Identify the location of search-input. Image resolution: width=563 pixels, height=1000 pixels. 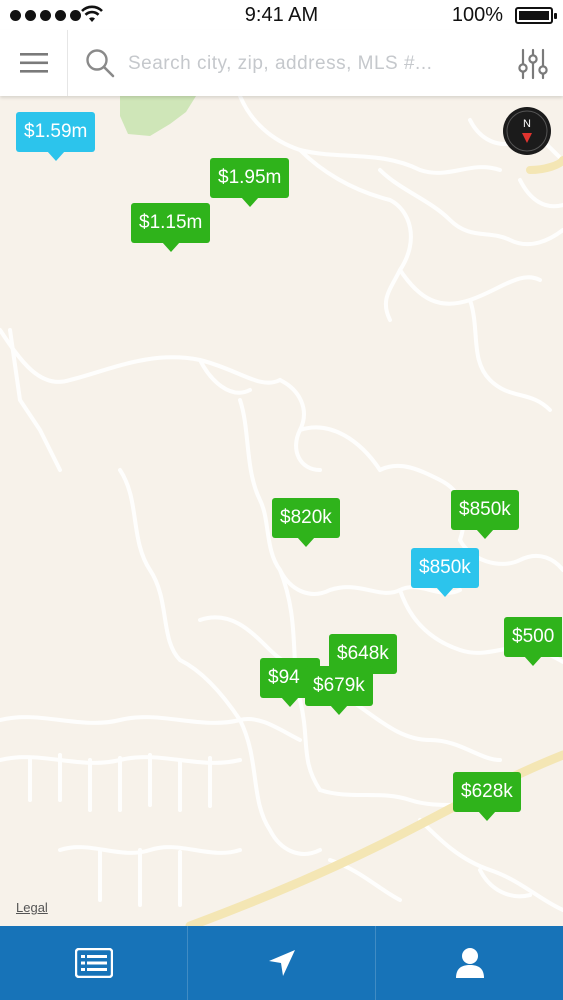
(308, 64).